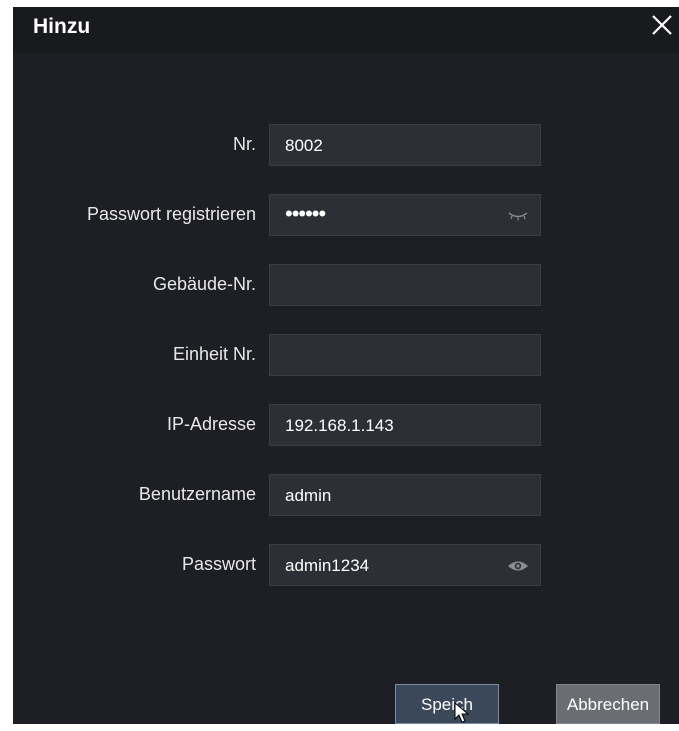  What do you see at coordinates (405, 145) in the screenshot?
I see `nr-field: 8002` at bounding box center [405, 145].